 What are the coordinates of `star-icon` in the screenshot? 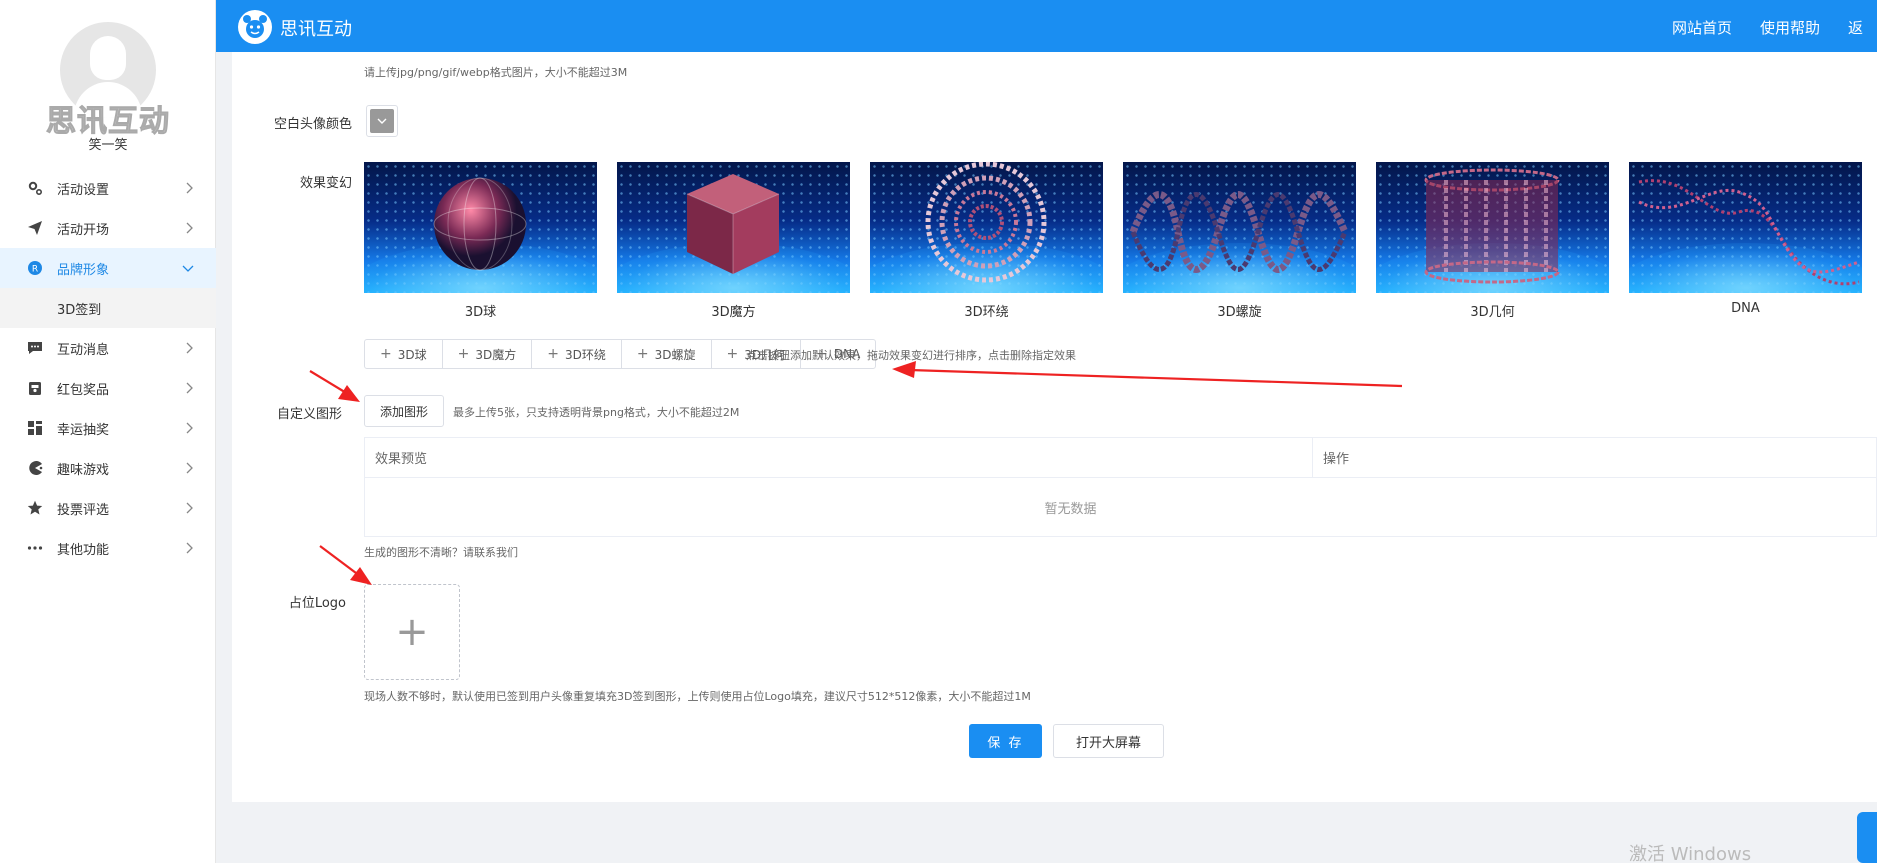 It's located at (35, 508).